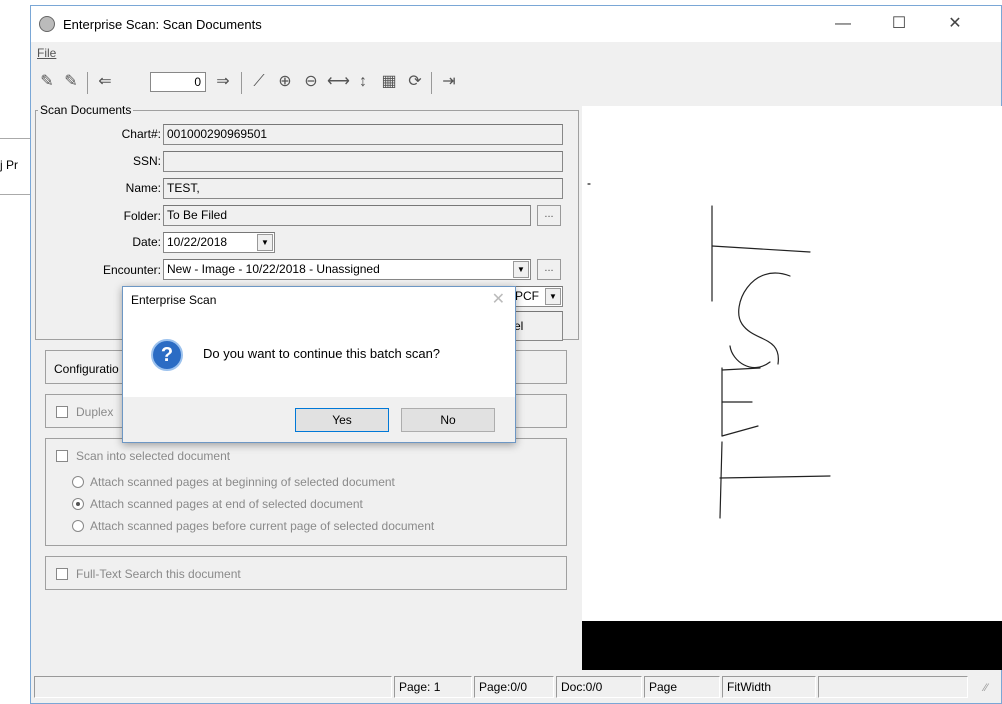  I want to click on full-text-label: Full-Text Search this document, so click(158, 574).